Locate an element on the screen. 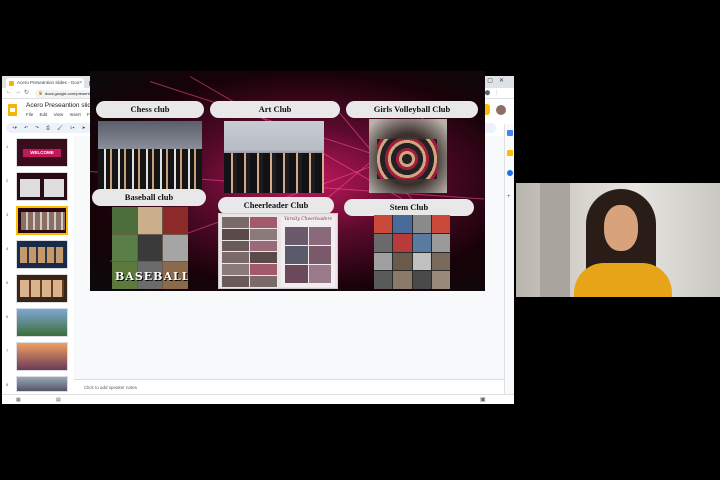 The width and height of the screenshot is (720, 480). filmstrip-view-icon: ▤ is located at coordinates (58, 400).